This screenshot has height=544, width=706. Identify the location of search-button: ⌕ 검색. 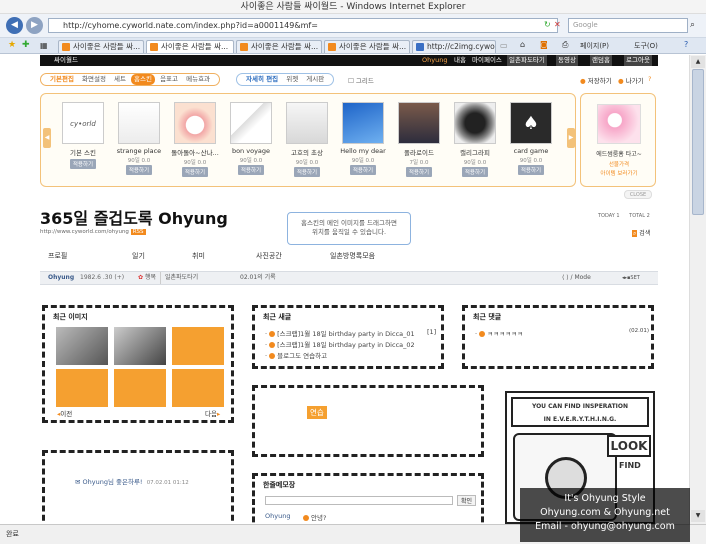
(641, 233).